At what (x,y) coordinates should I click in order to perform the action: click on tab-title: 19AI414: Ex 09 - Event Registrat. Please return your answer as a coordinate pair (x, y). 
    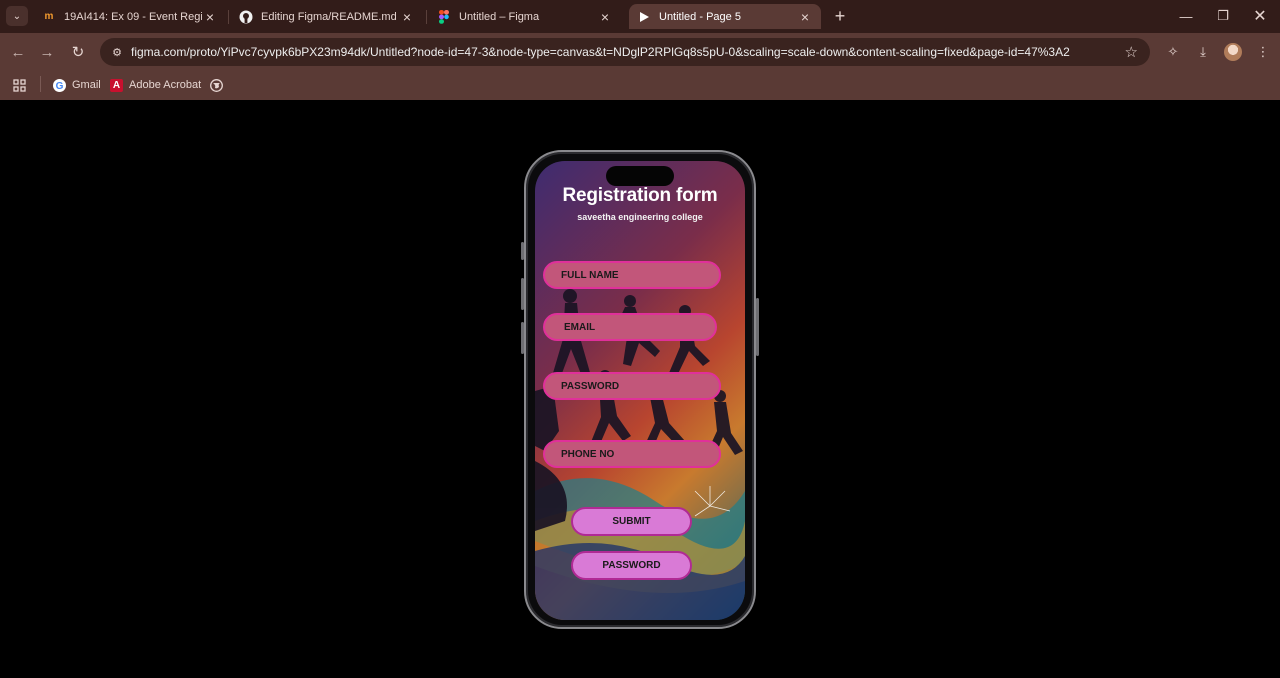
    Looking at the image, I should click on (133, 16).